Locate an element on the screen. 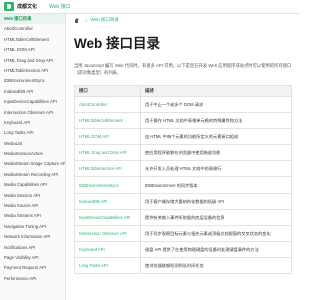 The width and height of the screenshot is (320, 300). api-link: HTML DOM API is located at coordinates (107, 137).